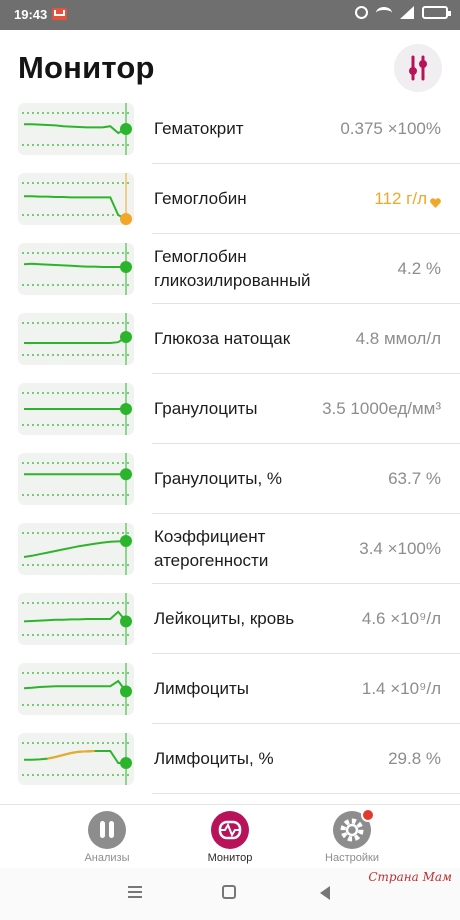  Describe the element at coordinates (407, 12) in the screenshot. I see `signal-icon` at that location.